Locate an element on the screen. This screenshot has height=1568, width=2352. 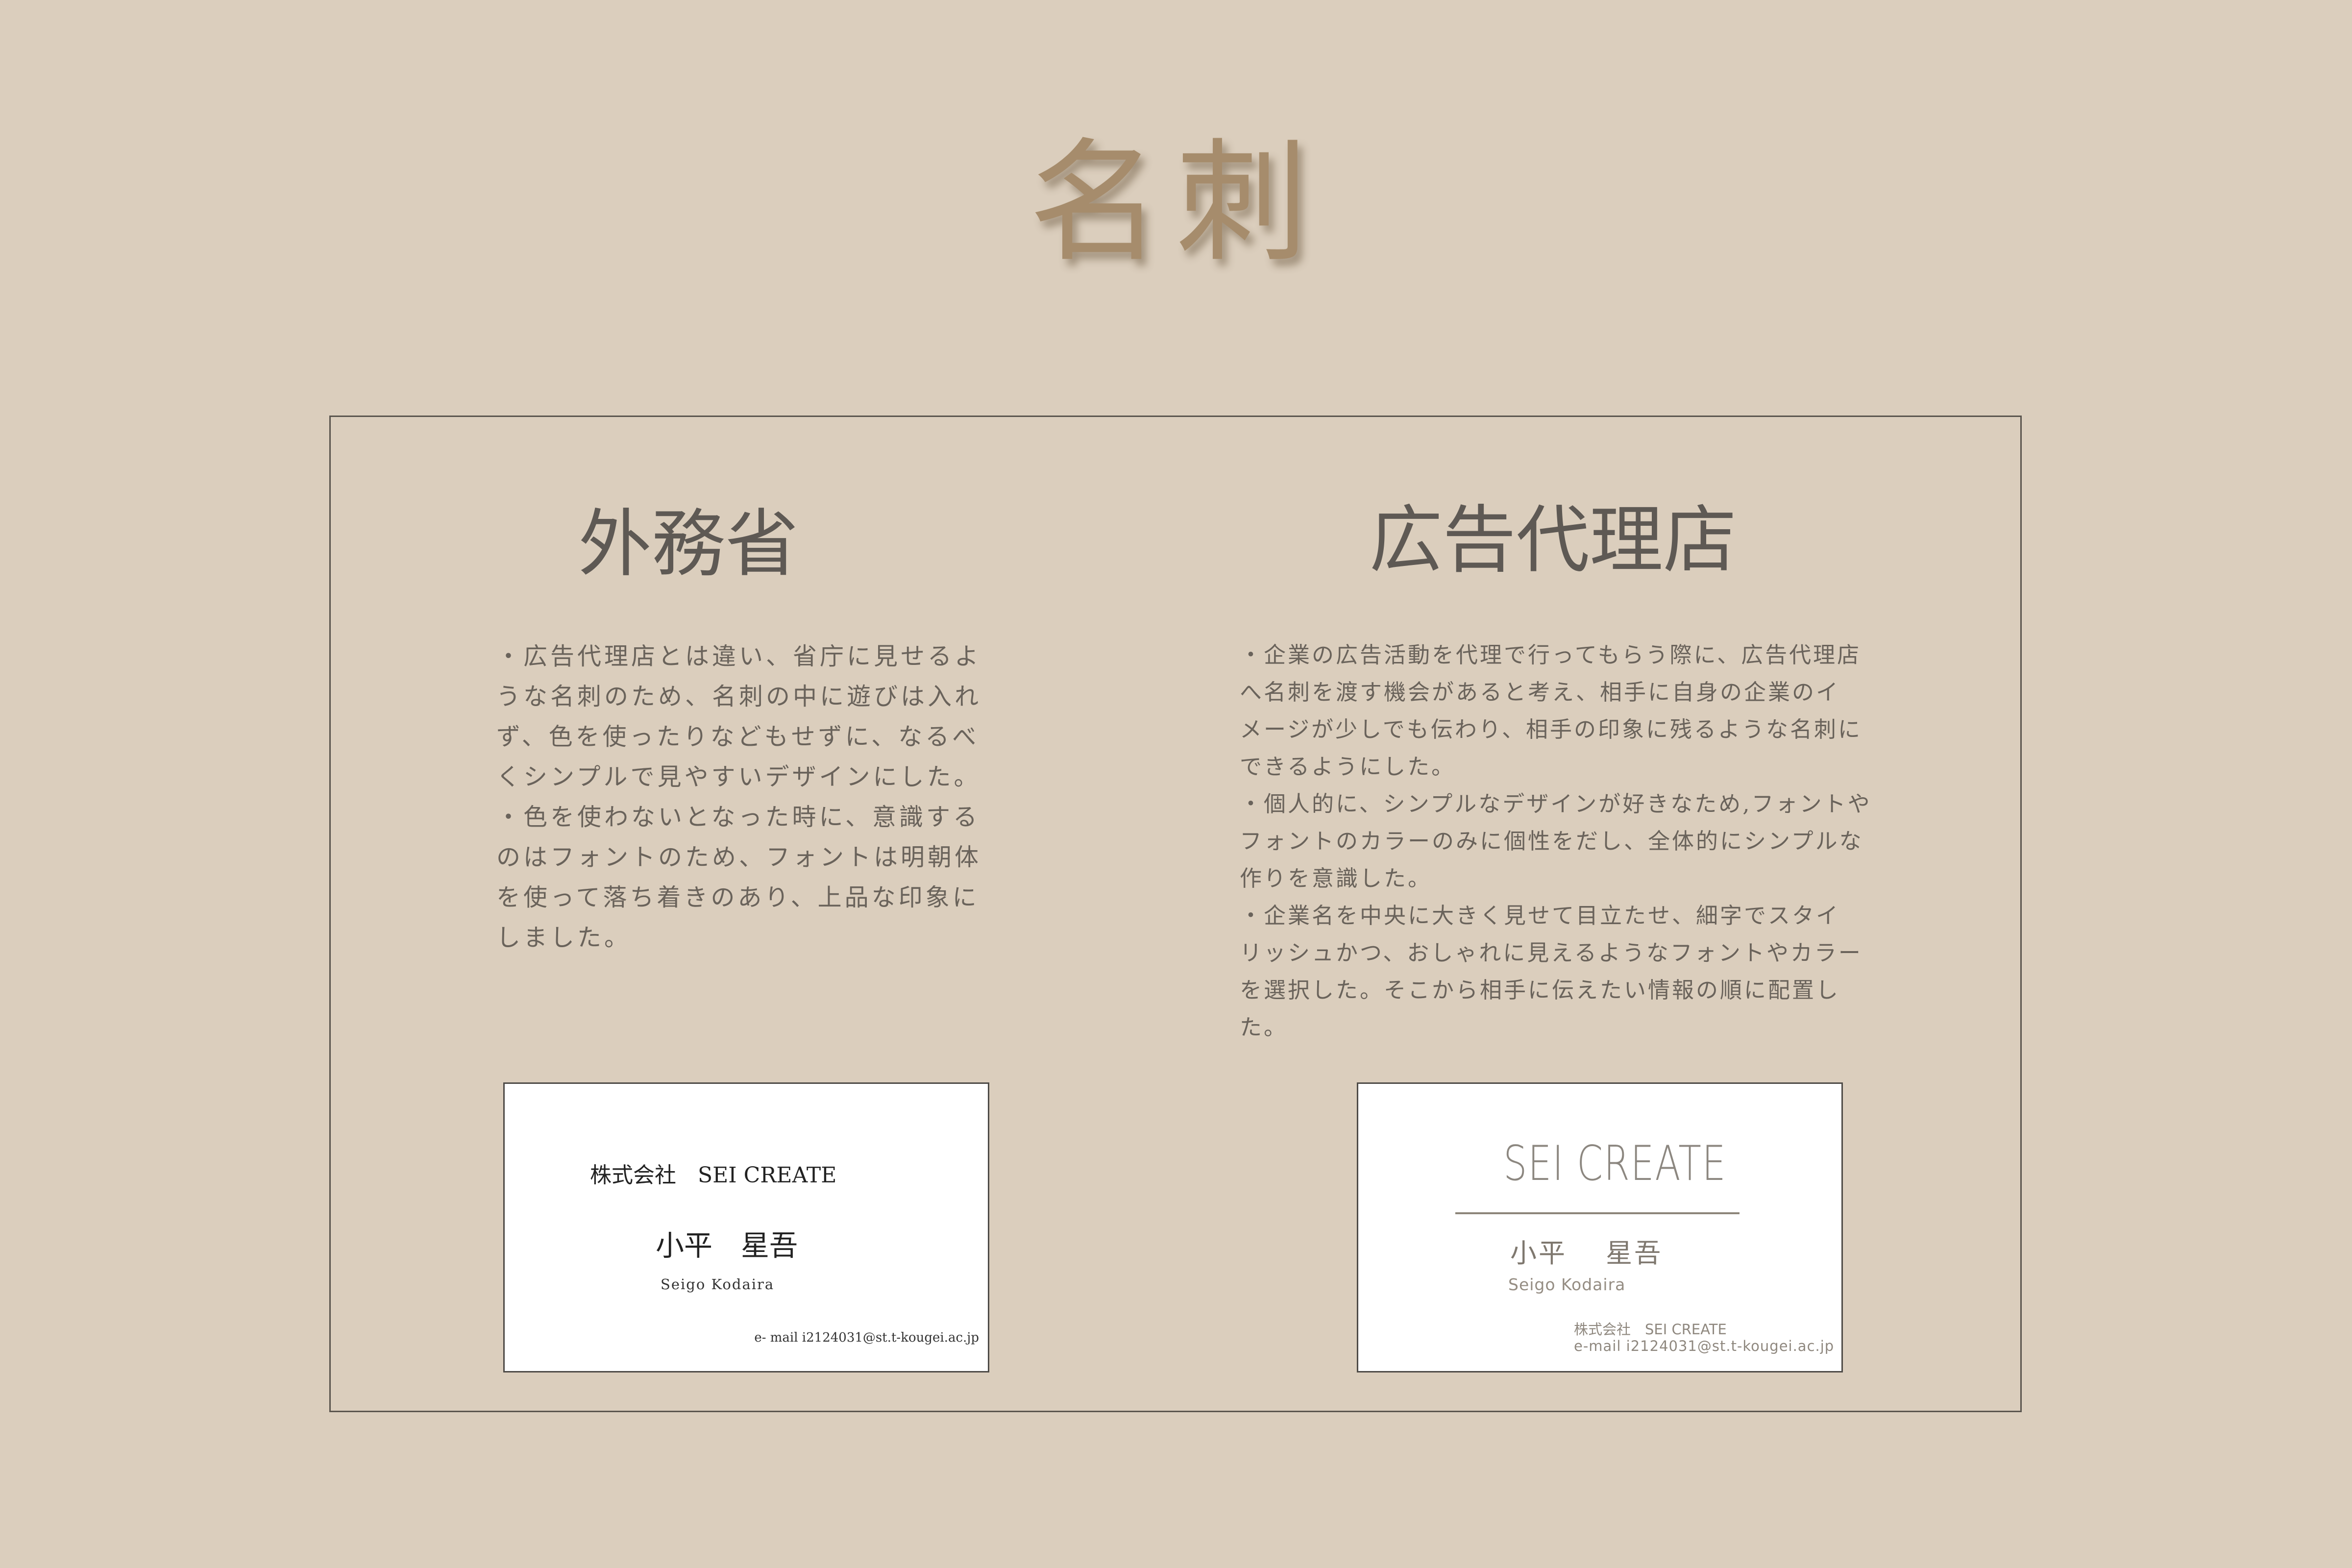
card-logo-text: SEI CREATE is located at coordinates (1615, 1164).